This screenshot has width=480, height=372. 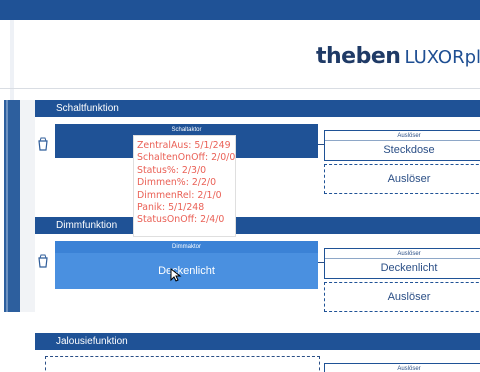 I want to click on logo-product: LUXORplu, so click(x=442, y=57).